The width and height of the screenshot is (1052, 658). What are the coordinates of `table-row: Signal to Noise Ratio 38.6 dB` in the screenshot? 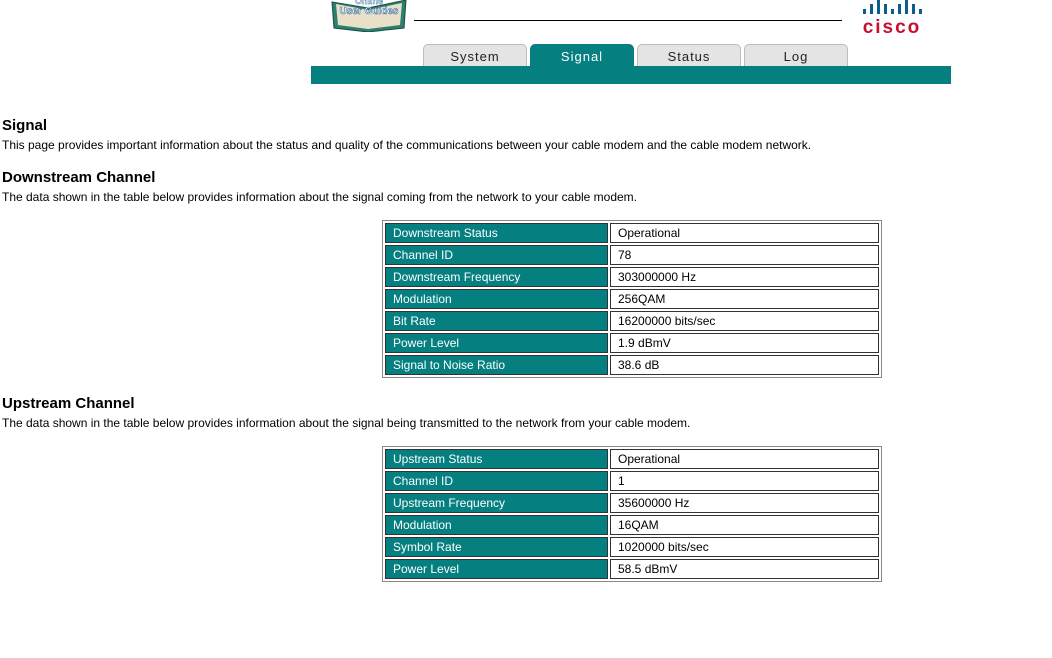 It's located at (632, 365).